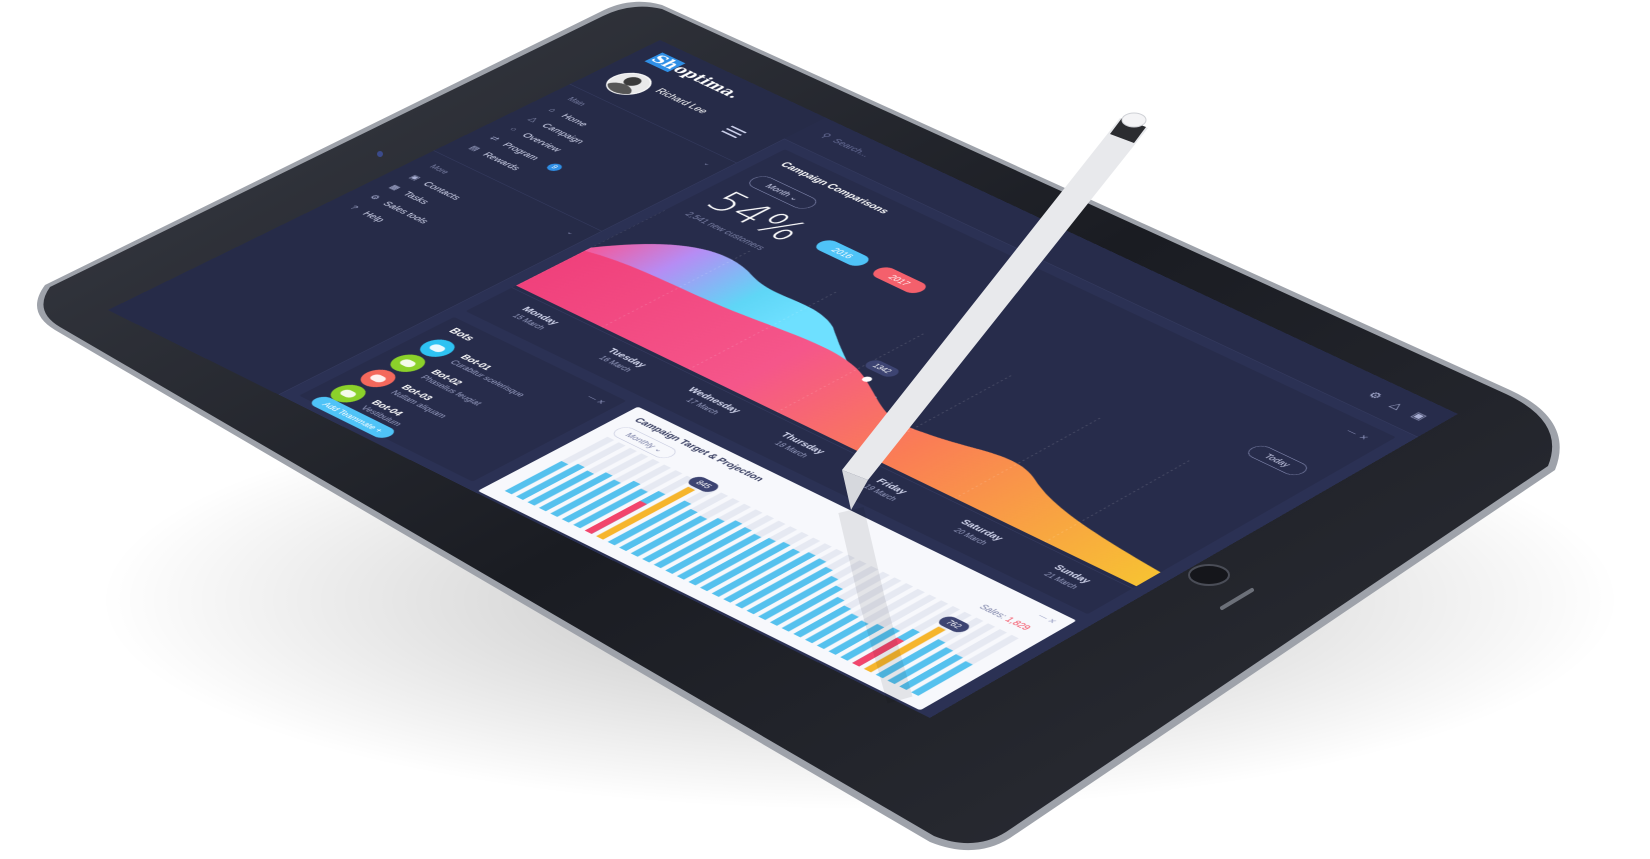  What do you see at coordinates (875, 605) in the screenshot?
I see `pencil-reflection` at bounding box center [875, 605].